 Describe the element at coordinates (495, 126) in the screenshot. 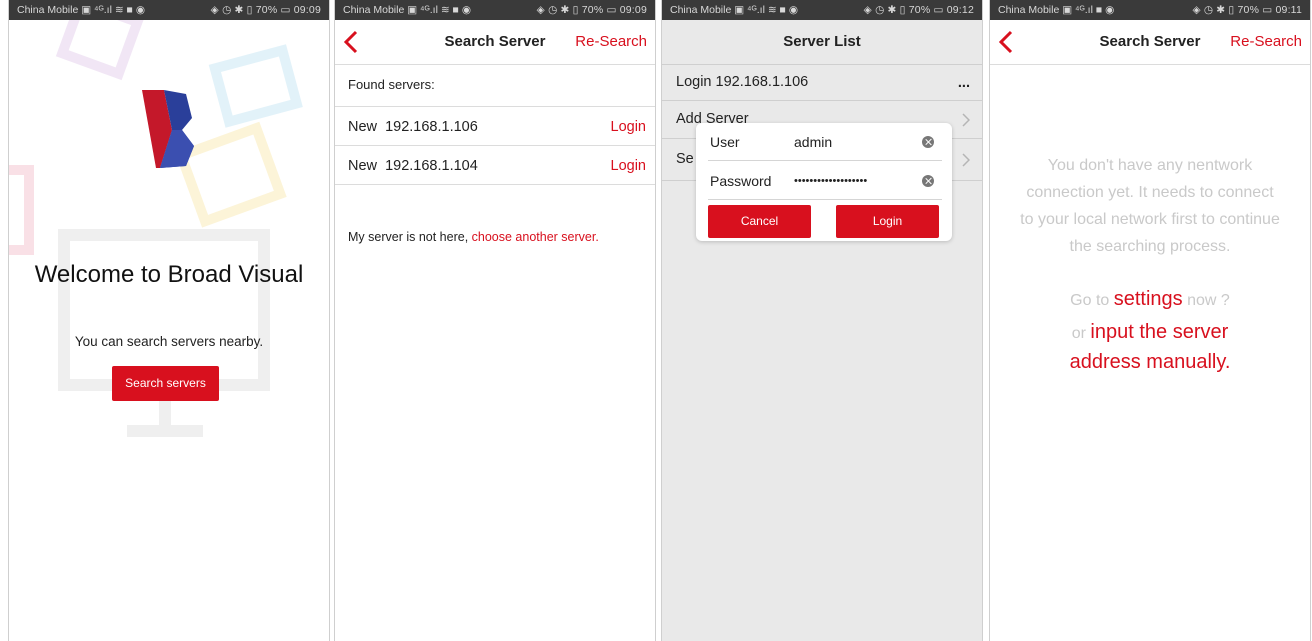

I see `server-row: New 192.168.1.106 Login` at that location.